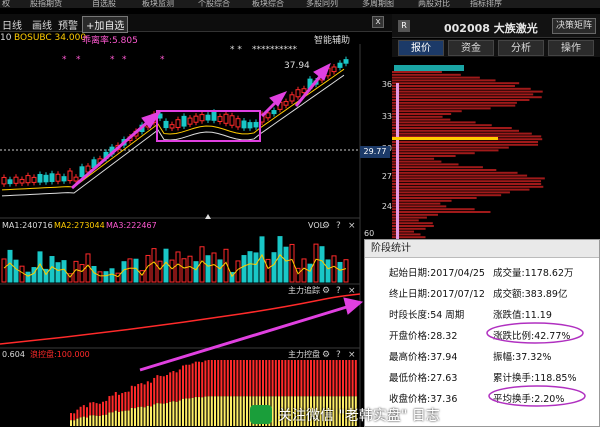 The width and height of the screenshot is (600, 427). Describe the element at coordinates (12, 24) in the screenshot. I see `tab-daily: 日线` at that location.